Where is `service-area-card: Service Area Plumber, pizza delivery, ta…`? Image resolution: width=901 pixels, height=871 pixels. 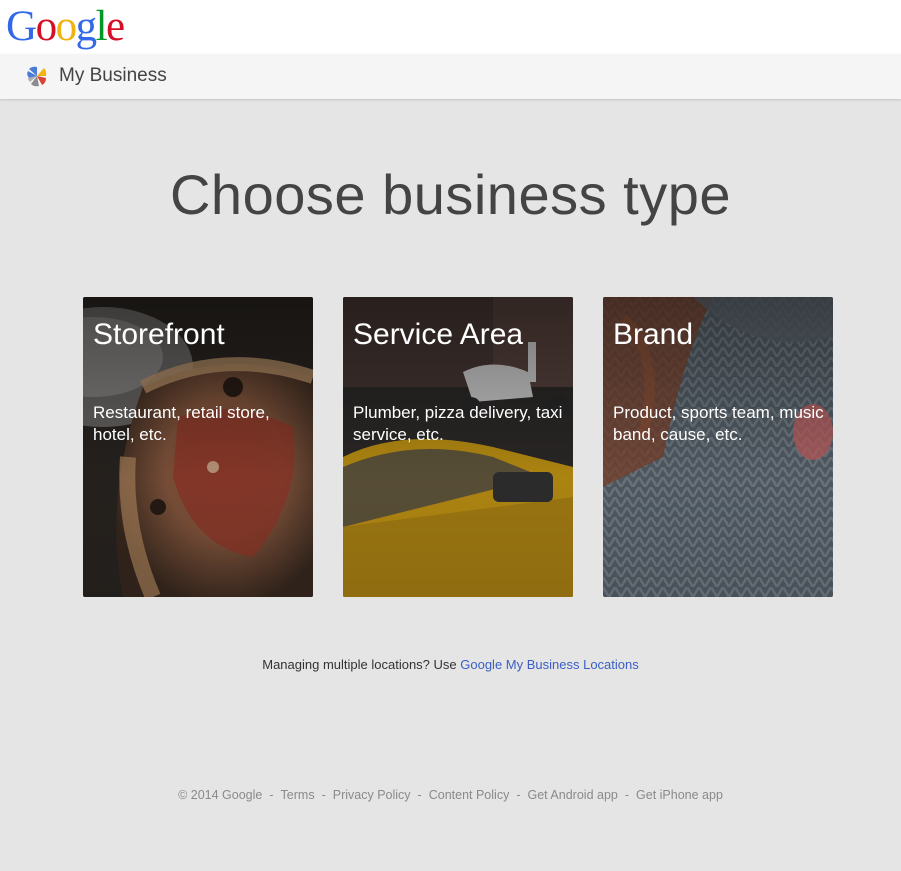
service-area-card: Service Area Plumber, pizza delivery, ta… is located at coordinates (458, 447).